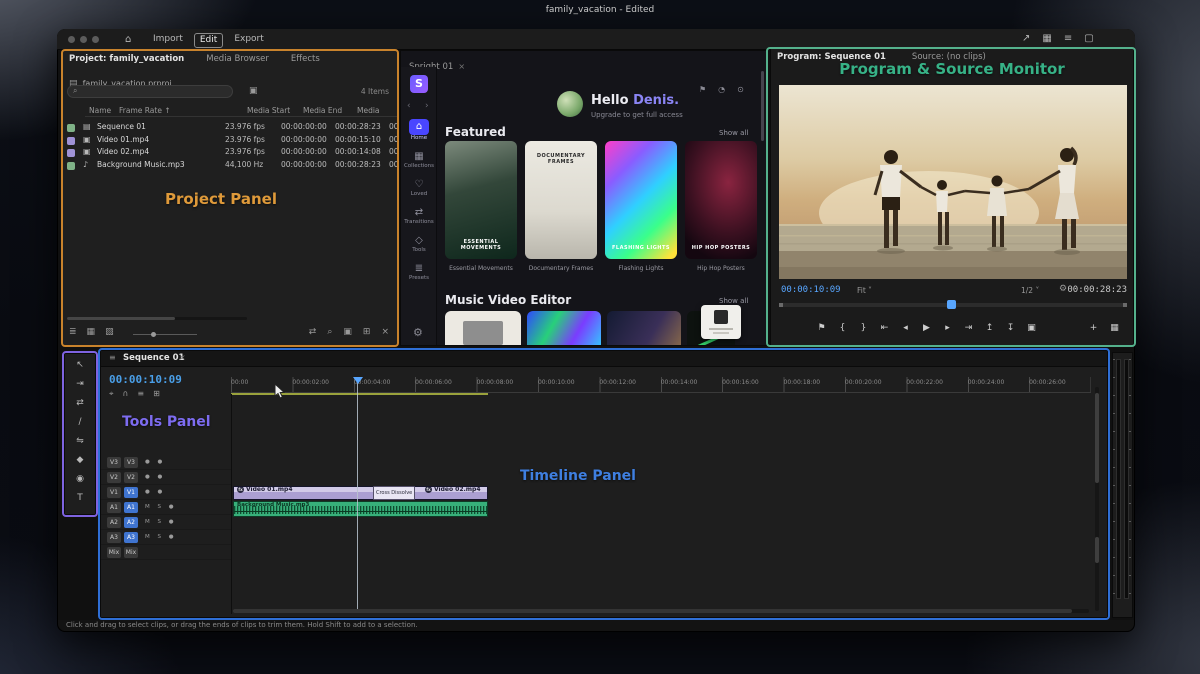 The height and width of the screenshot is (674, 1200). Describe the element at coordinates (156, 394) in the screenshot. I see `timeline-settings-icon: ⊞` at that location.